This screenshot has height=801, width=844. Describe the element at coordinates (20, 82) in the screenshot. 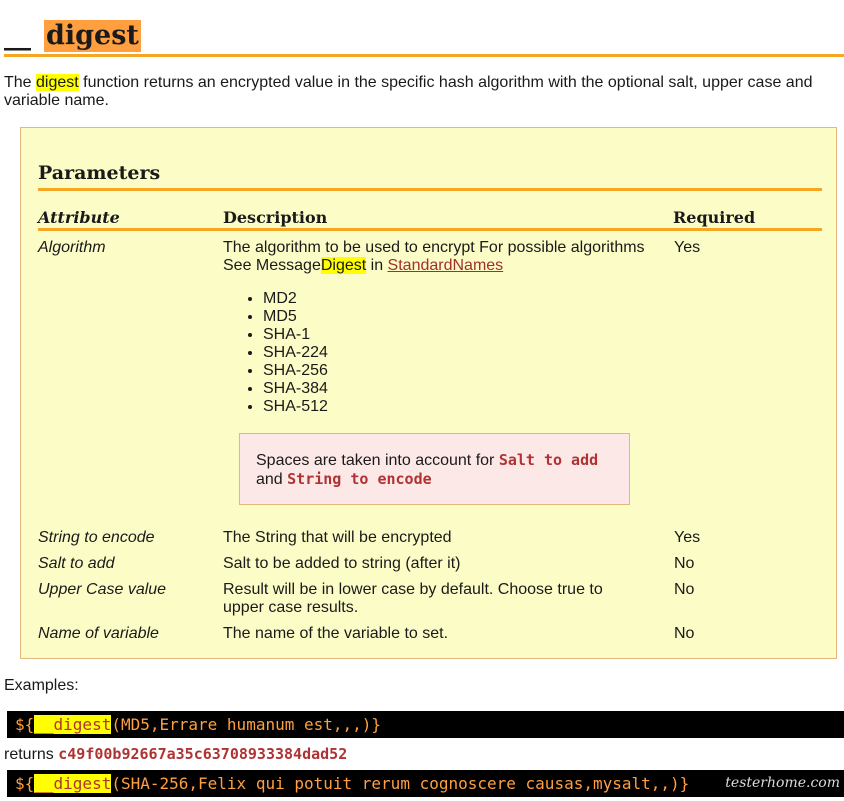

I see `intro-text-before: The` at that location.